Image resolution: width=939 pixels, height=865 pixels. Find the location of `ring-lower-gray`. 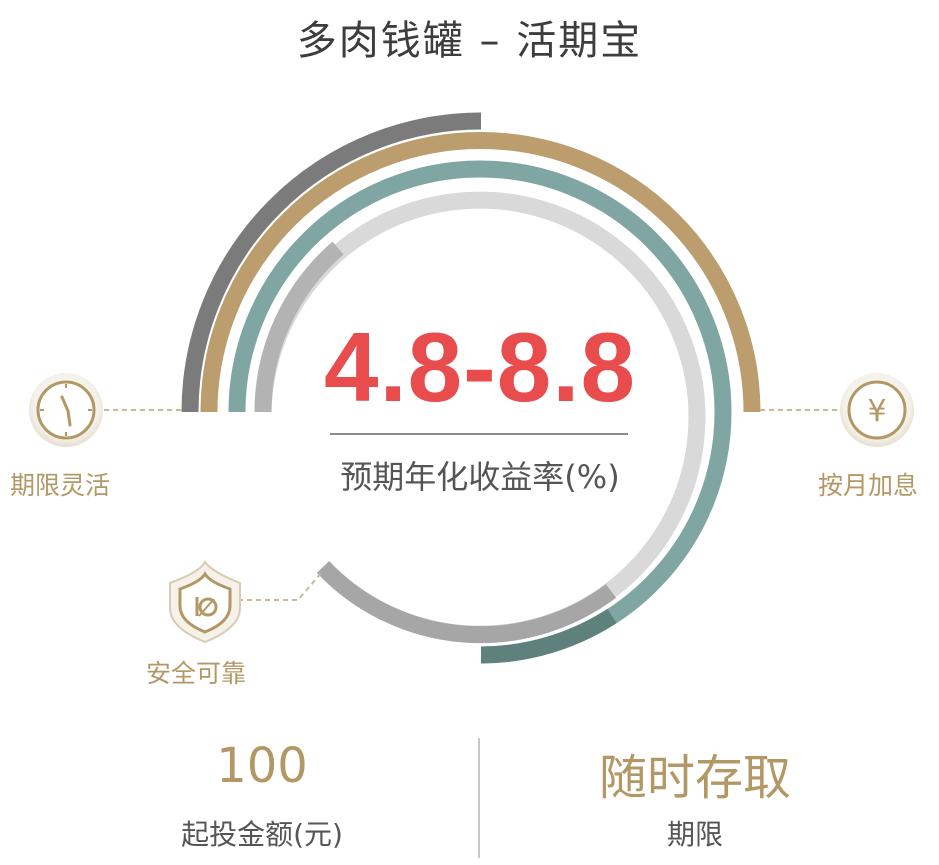

ring-lower-gray is located at coordinates (466, 602).